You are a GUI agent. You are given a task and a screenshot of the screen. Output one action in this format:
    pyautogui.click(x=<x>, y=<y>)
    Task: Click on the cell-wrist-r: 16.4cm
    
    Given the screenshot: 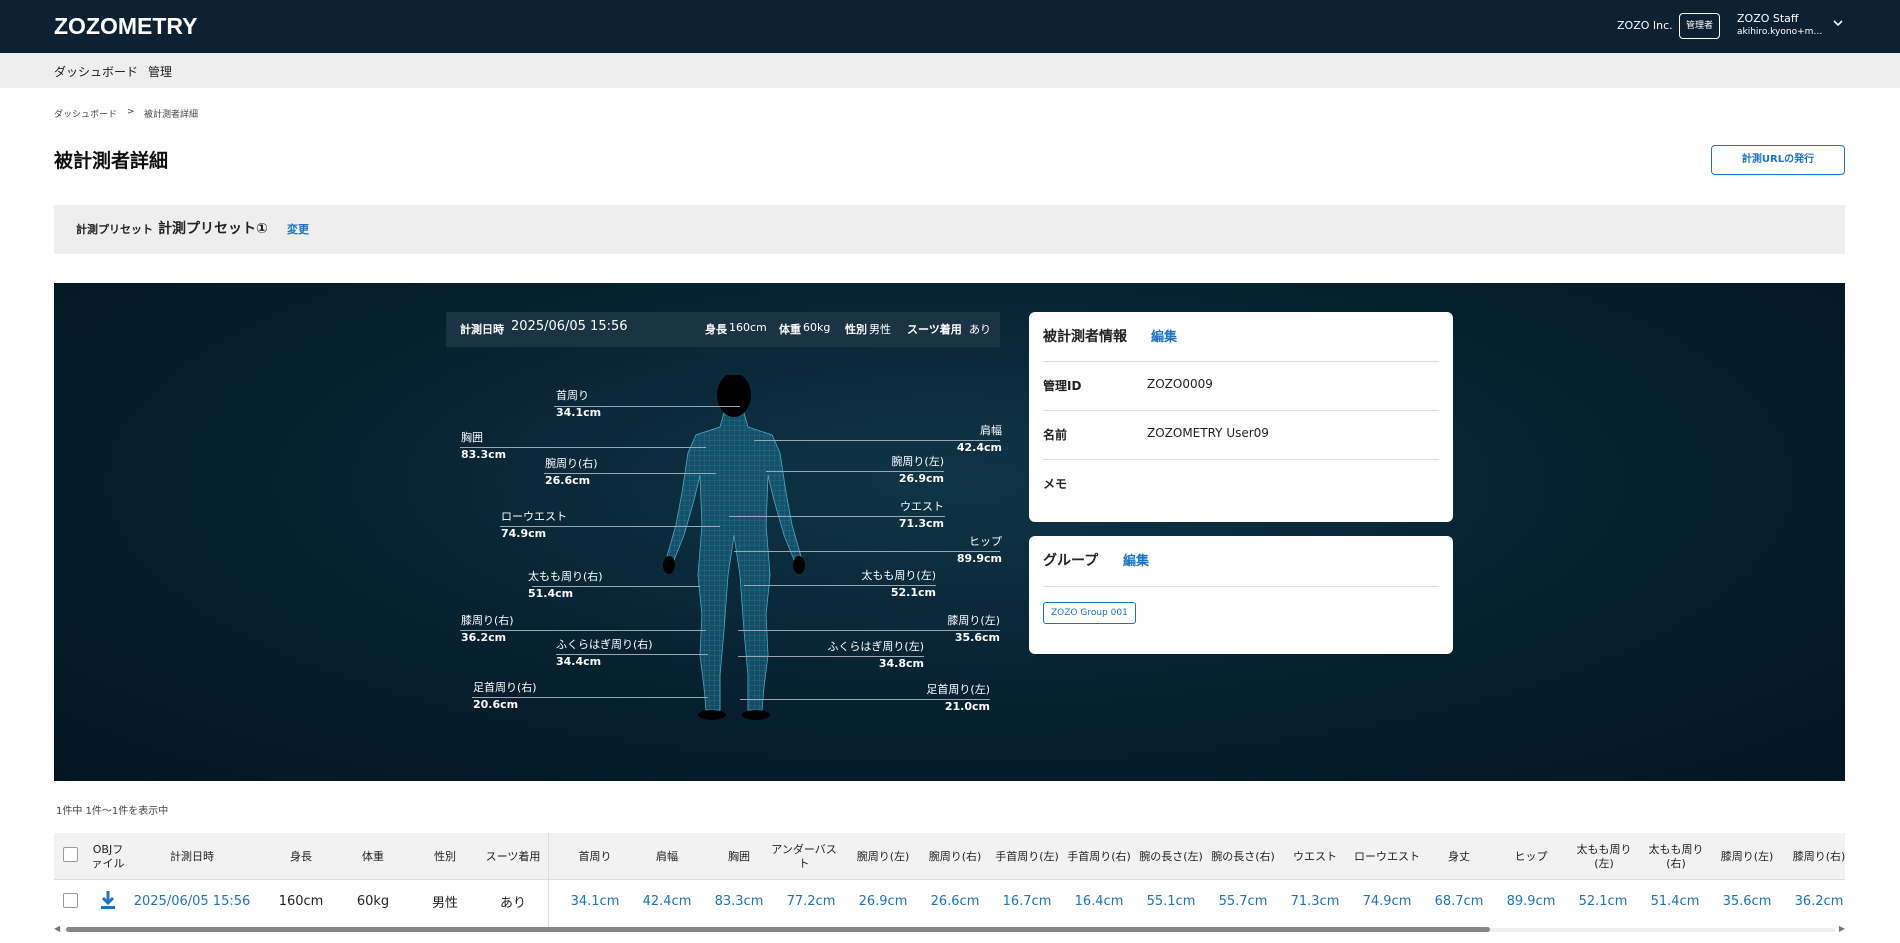 What is the action you would take?
    pyautogui.click(x=1099, y=901)
    